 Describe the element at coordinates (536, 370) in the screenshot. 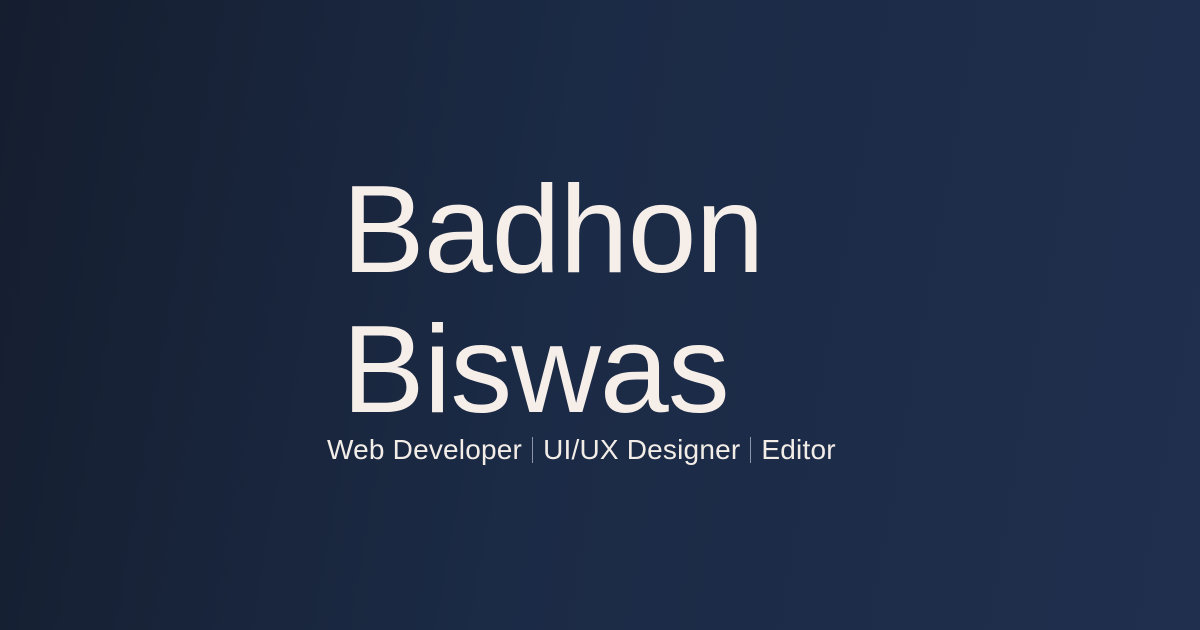

I see `last-name: Biswas` at that location.